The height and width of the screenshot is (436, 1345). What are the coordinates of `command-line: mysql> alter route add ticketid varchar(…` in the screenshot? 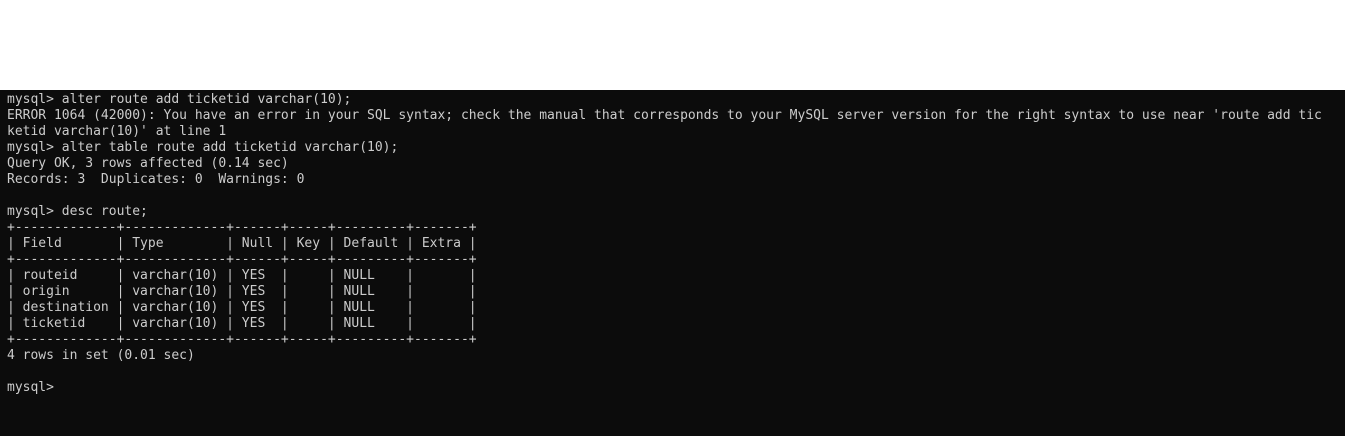 It's located at (179, 99).